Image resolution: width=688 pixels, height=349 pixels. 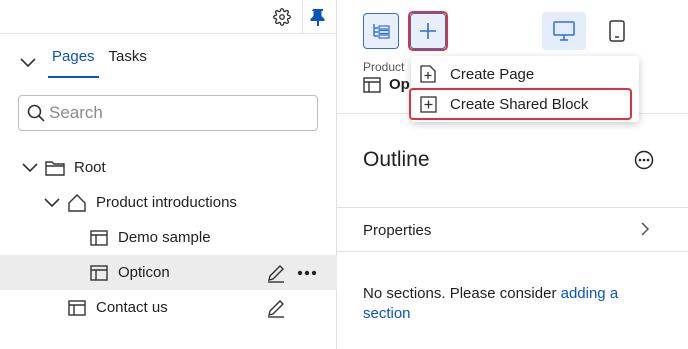 I want to click on search-box, so click(x=168, y=113).